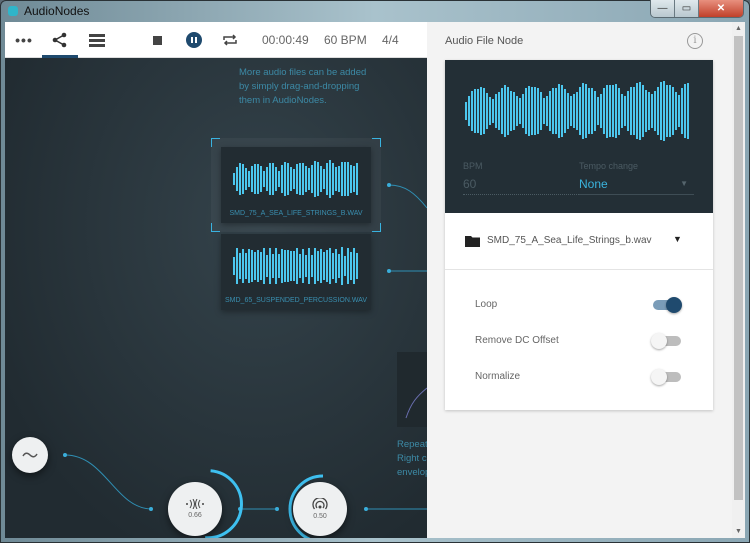 Image resolution: width=750 pixels, height=543 pixels. What do you see at coordinates (412, 458) in the screenshot?
I see `hint-line: Right cli` at bounding box center [412, 458].